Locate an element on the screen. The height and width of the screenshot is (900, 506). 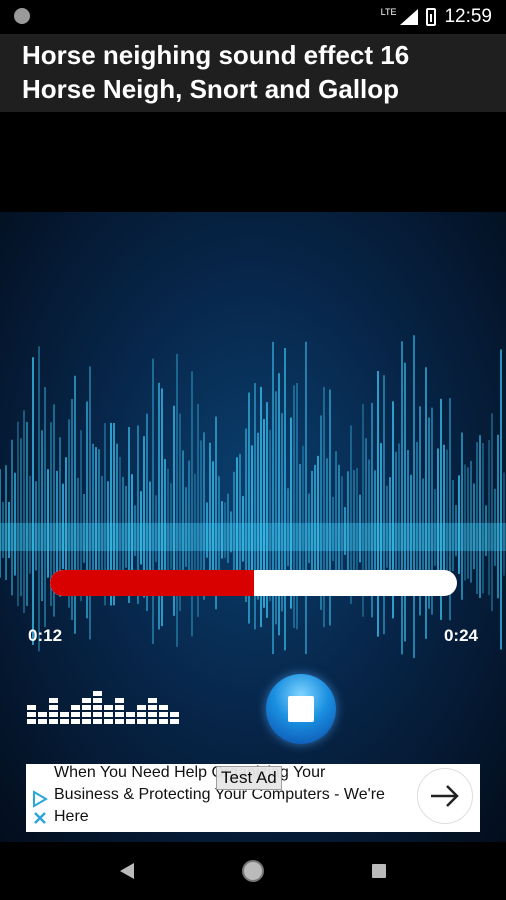
total-time: 0:24 is located at coordinates (460, 635).